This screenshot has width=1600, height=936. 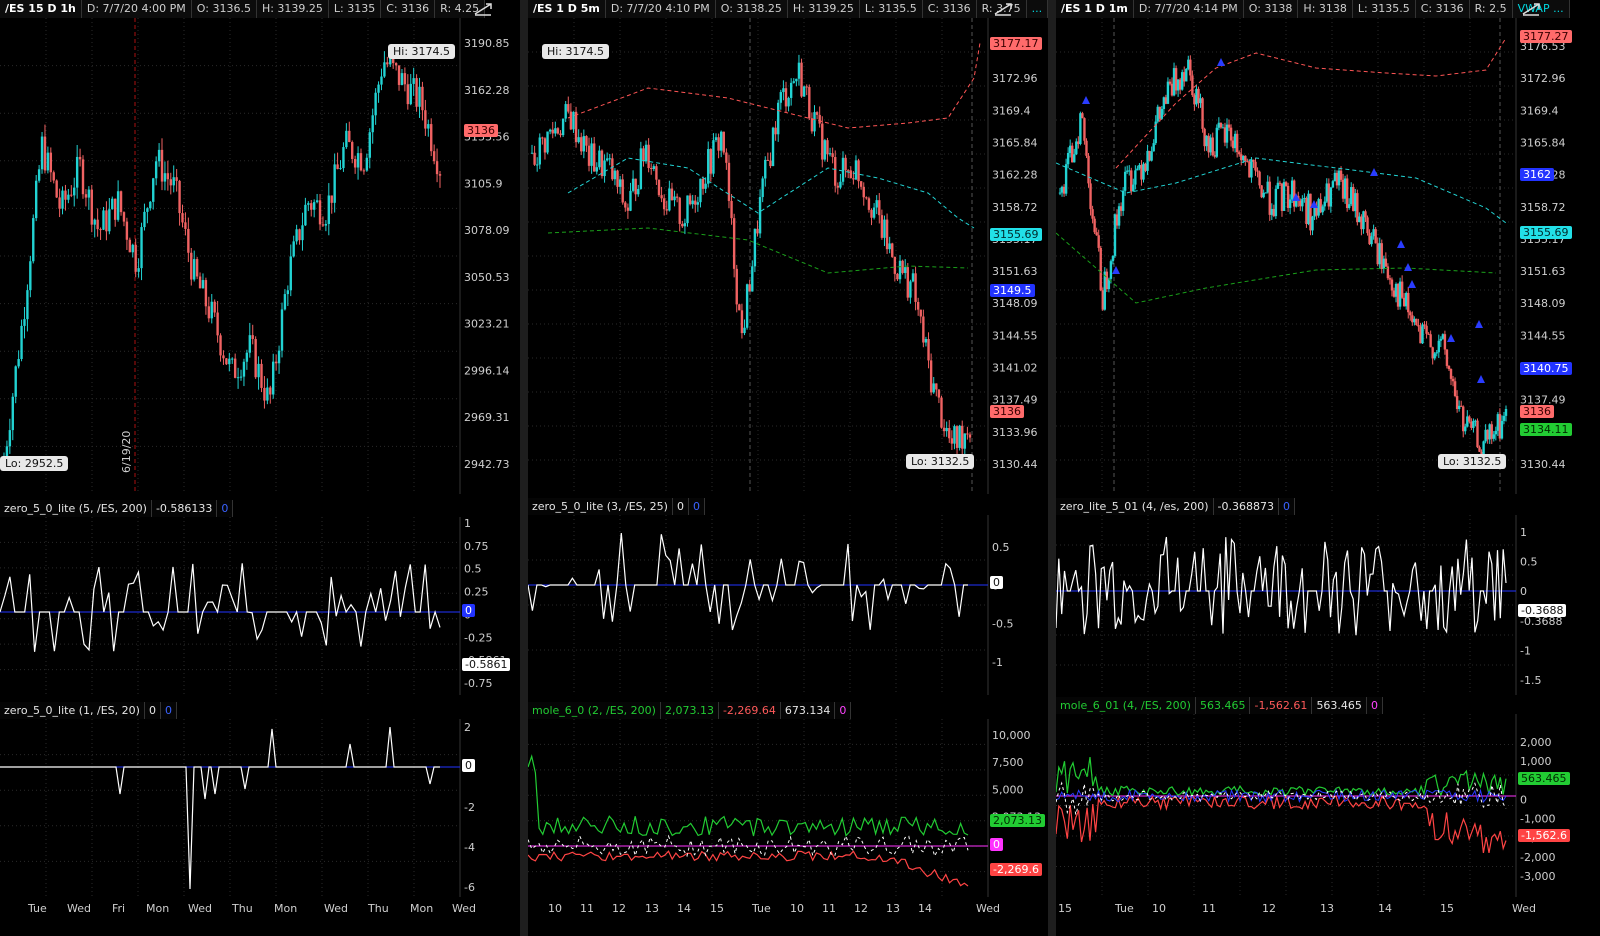 What do you see at coordinates (41, 9) in the screenshot?
I see `symbol-label: /ES 15 D 1h` at bounding box center [41, 9].